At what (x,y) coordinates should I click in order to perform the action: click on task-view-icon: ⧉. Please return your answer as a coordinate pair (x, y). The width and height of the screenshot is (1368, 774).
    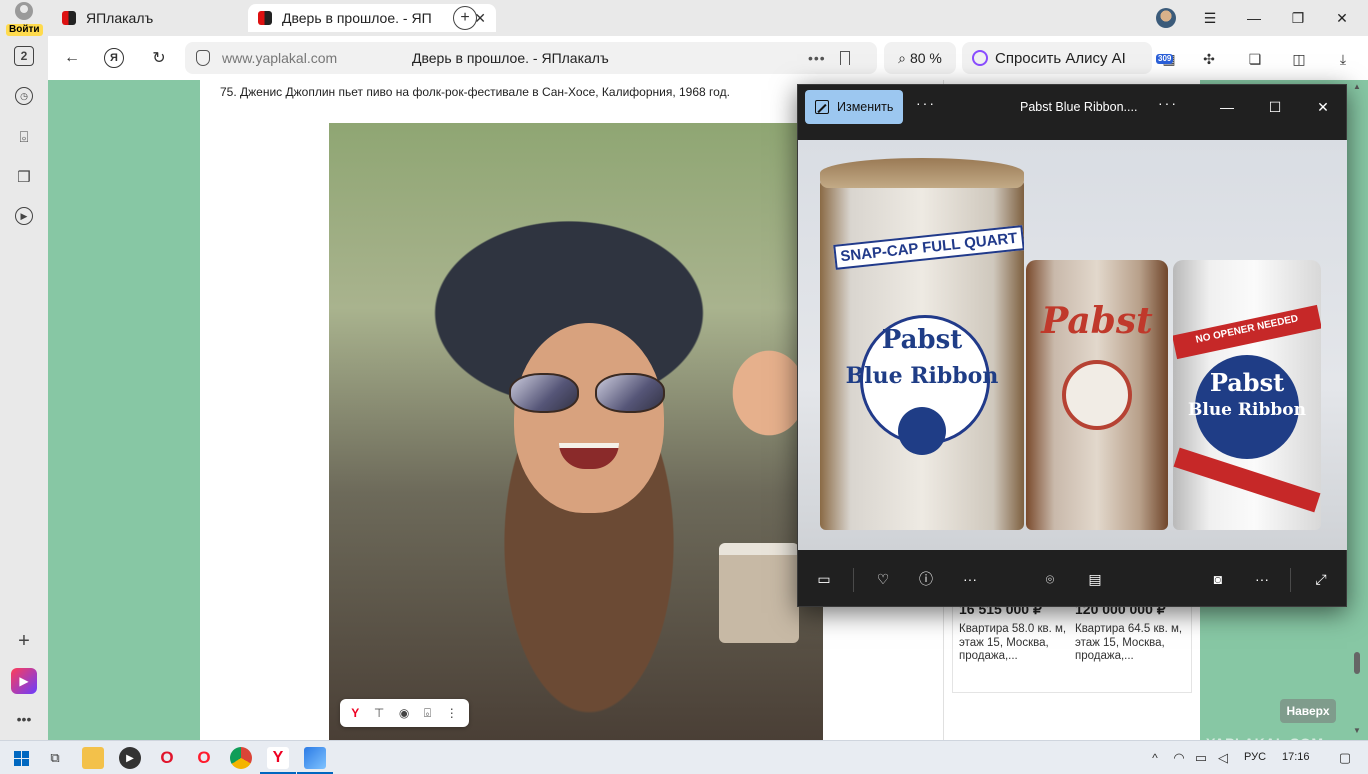
    Looking at the image, I should click on (55, 758).